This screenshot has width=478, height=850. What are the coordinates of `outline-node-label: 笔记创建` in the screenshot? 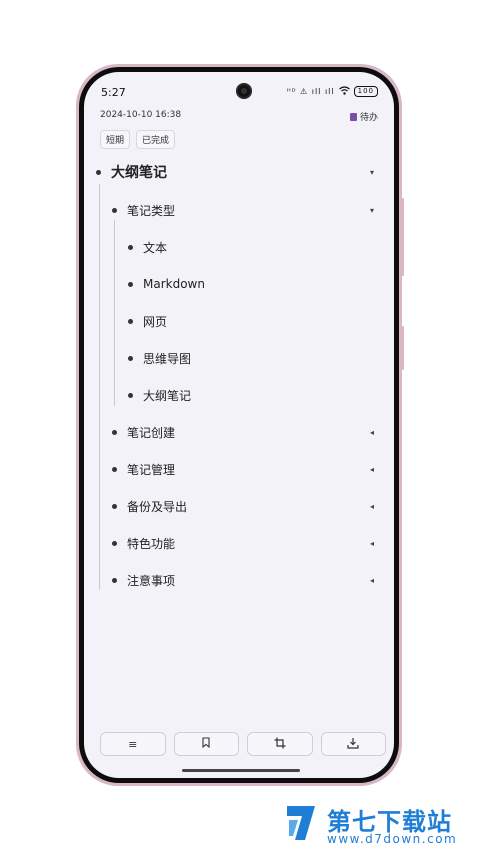 It's located at (151, 432).